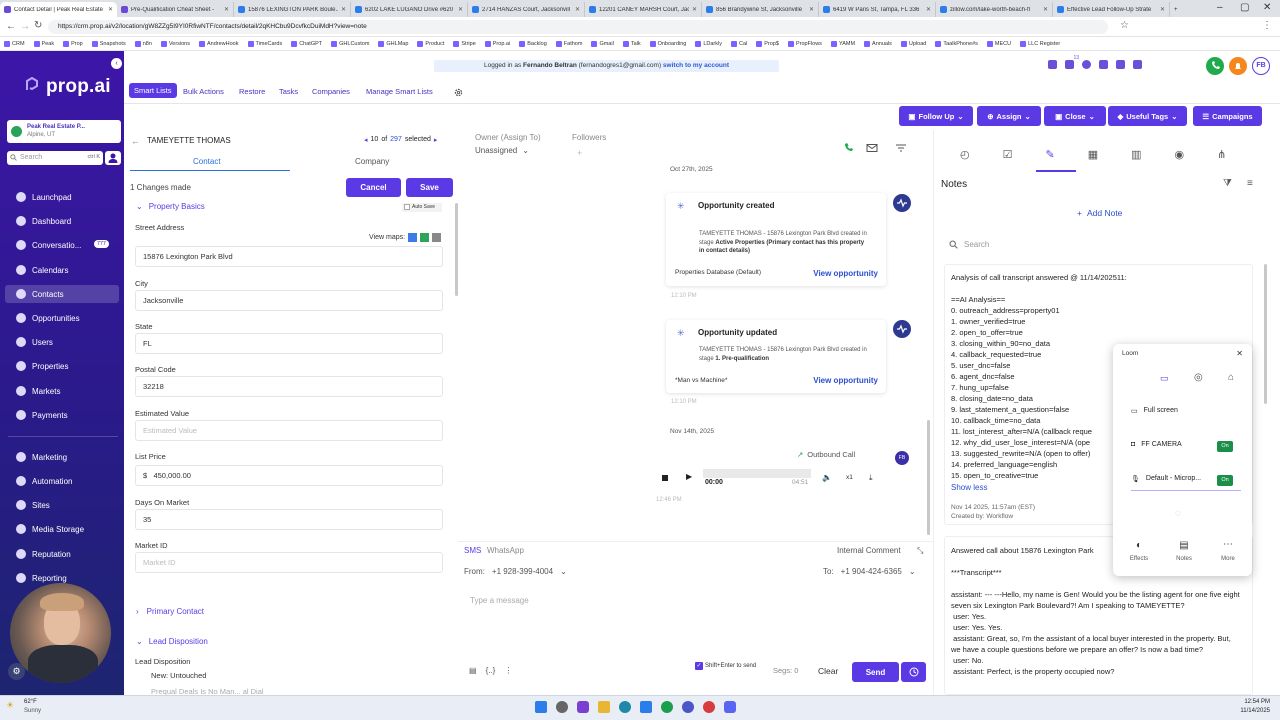 This screenshot has height=720, width=1280. What do you see at coordinates (172, 641) in the screenshot?
I see `section-lead-disposition: ⌄ Lead Disposition` at bounding box center [172, 641].